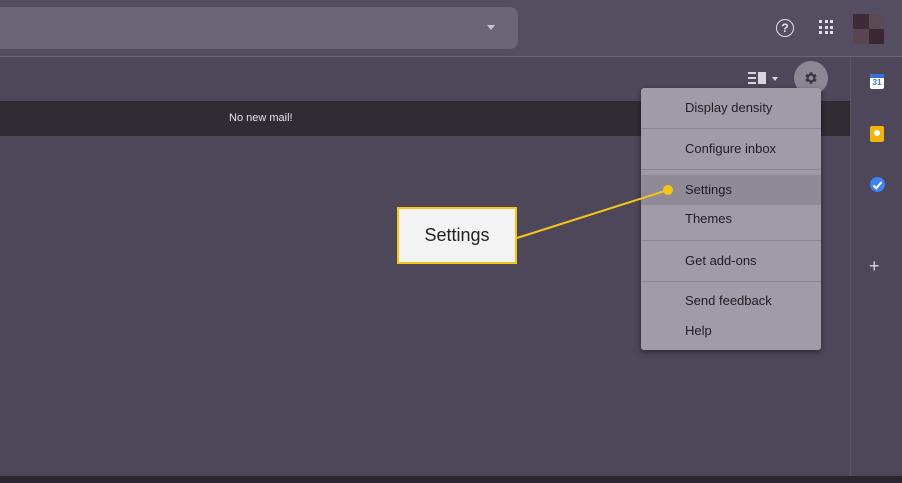 The width and height of the screenshot is (902, 483). Describe the element at coordinates (668, 190) in the screenshot. I see `callout-pointer-dot` at that location.